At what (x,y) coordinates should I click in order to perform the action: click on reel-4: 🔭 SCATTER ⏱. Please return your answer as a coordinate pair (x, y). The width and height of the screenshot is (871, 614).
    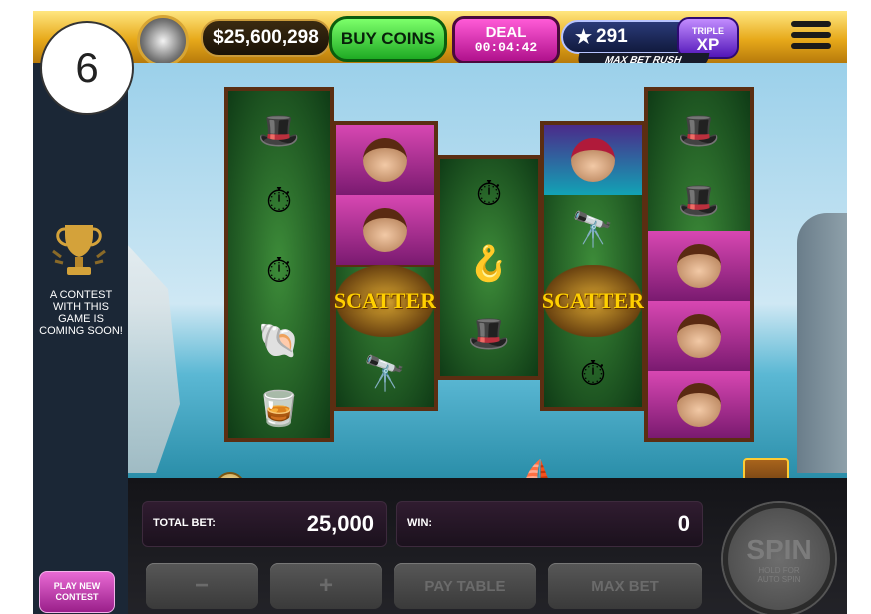
    Looking at the image, I should click on (593, 266).